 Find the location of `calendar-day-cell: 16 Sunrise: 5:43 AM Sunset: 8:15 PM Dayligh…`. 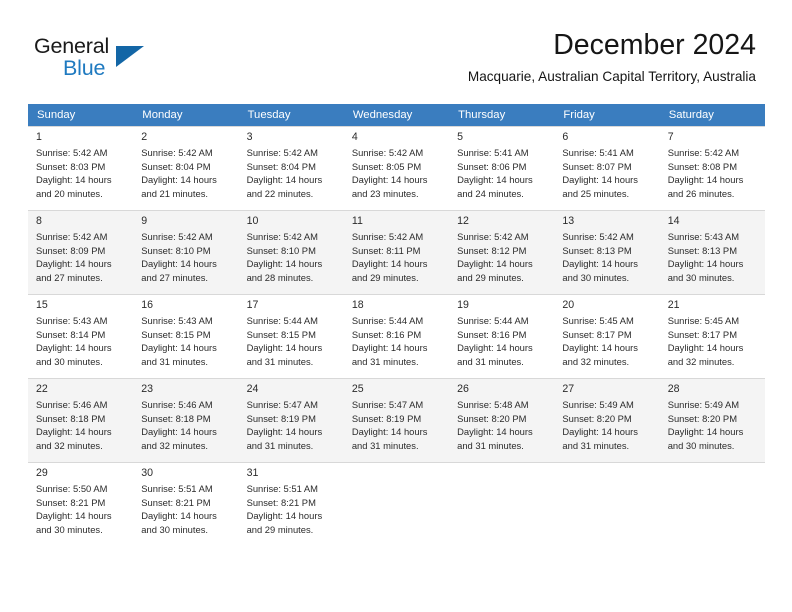

calendar-day-cell: 16 Sunrise: 5:43 AM Sunset: 8:15 PM Dayligh… is located at coordinates (186, 336).